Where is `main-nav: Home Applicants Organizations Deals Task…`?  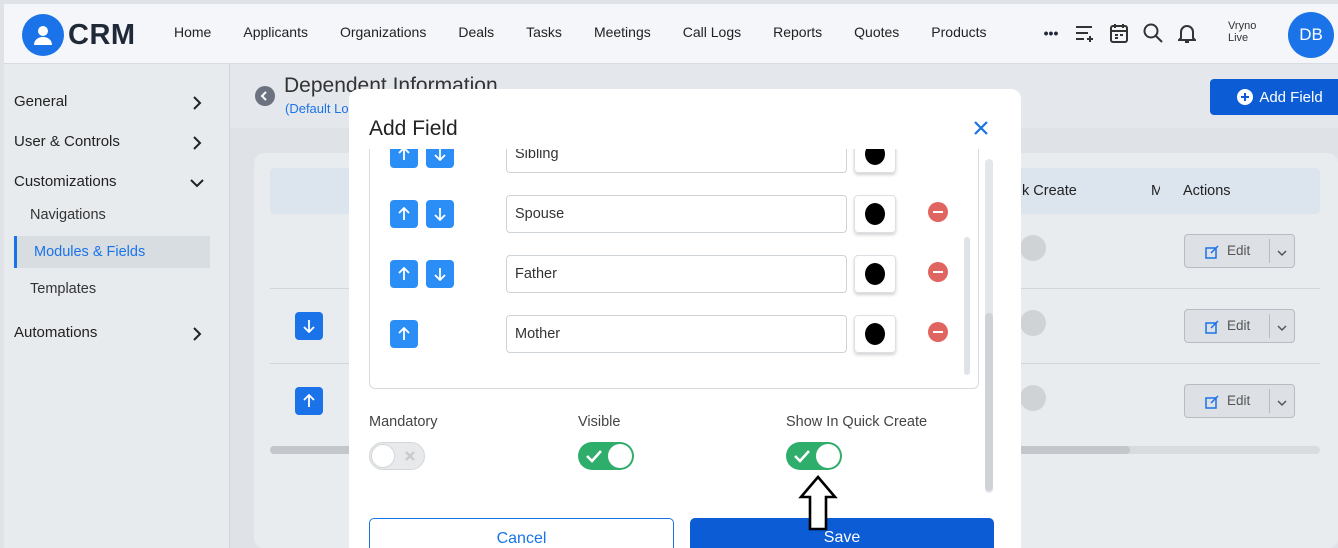 main-nav: Home Applicants Organizations Deals Task… is located at coordinates (596, 32).